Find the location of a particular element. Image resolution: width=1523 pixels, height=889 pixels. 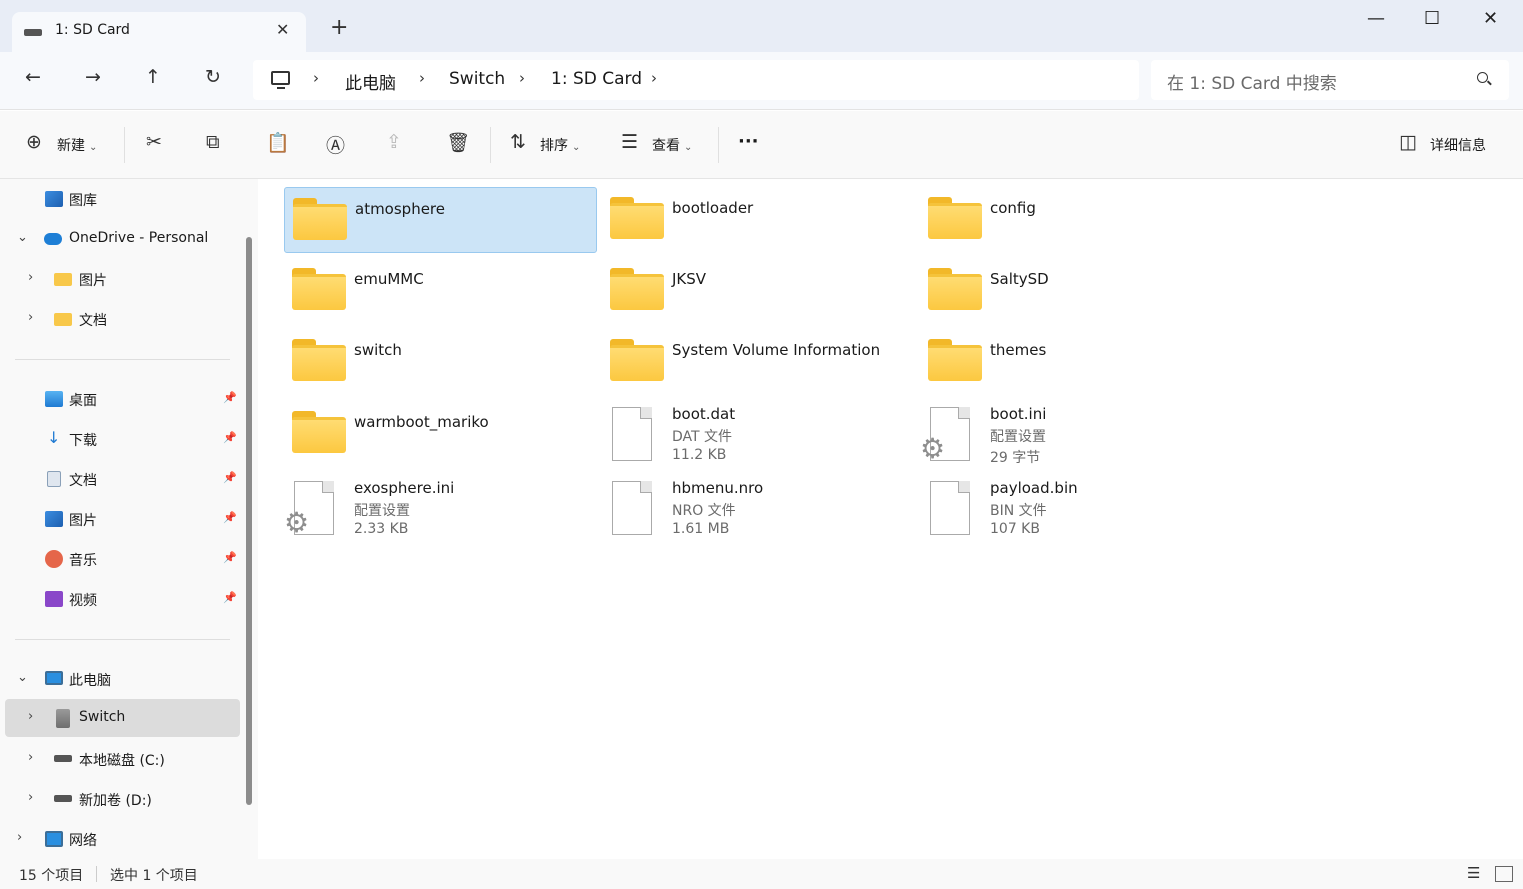

folder-item: warmboot_mariko is located at coordinates (440, 434).